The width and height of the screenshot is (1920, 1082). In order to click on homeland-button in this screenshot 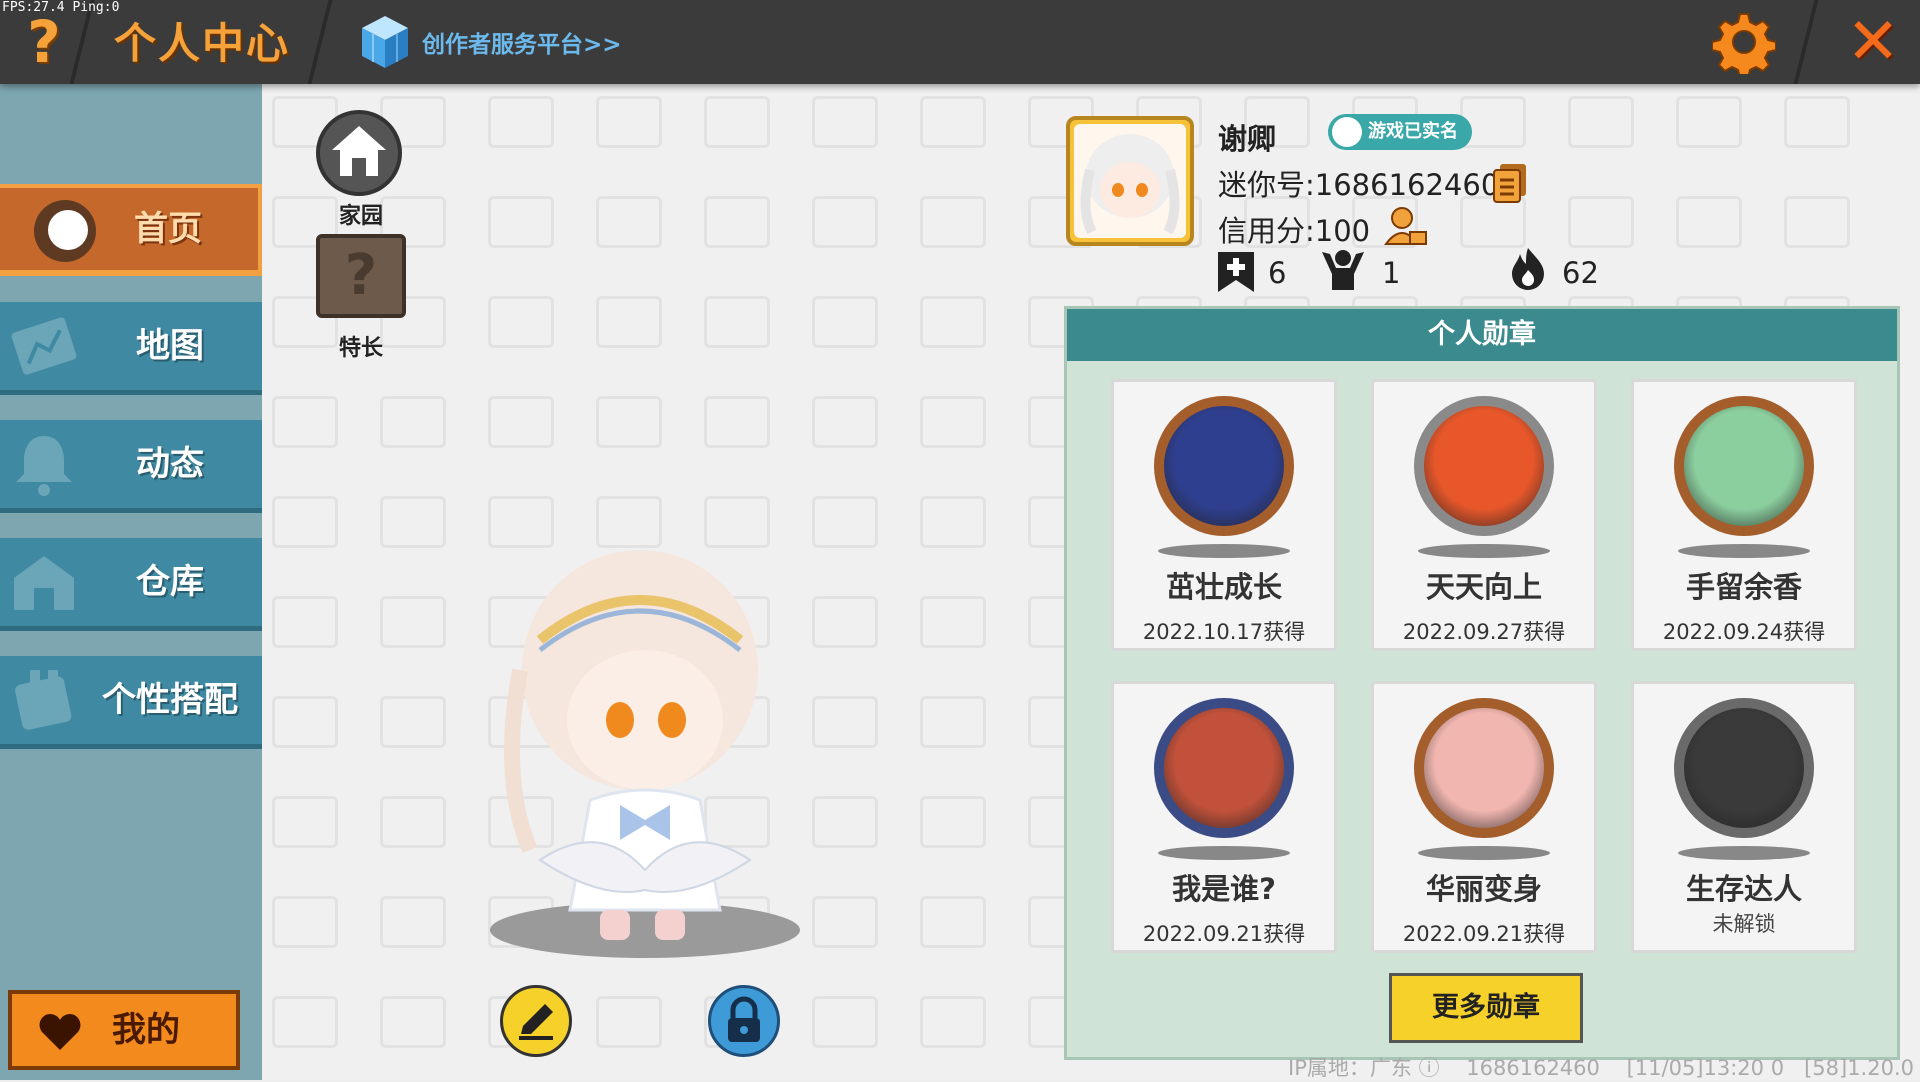, I will do `click(359, 153)`.